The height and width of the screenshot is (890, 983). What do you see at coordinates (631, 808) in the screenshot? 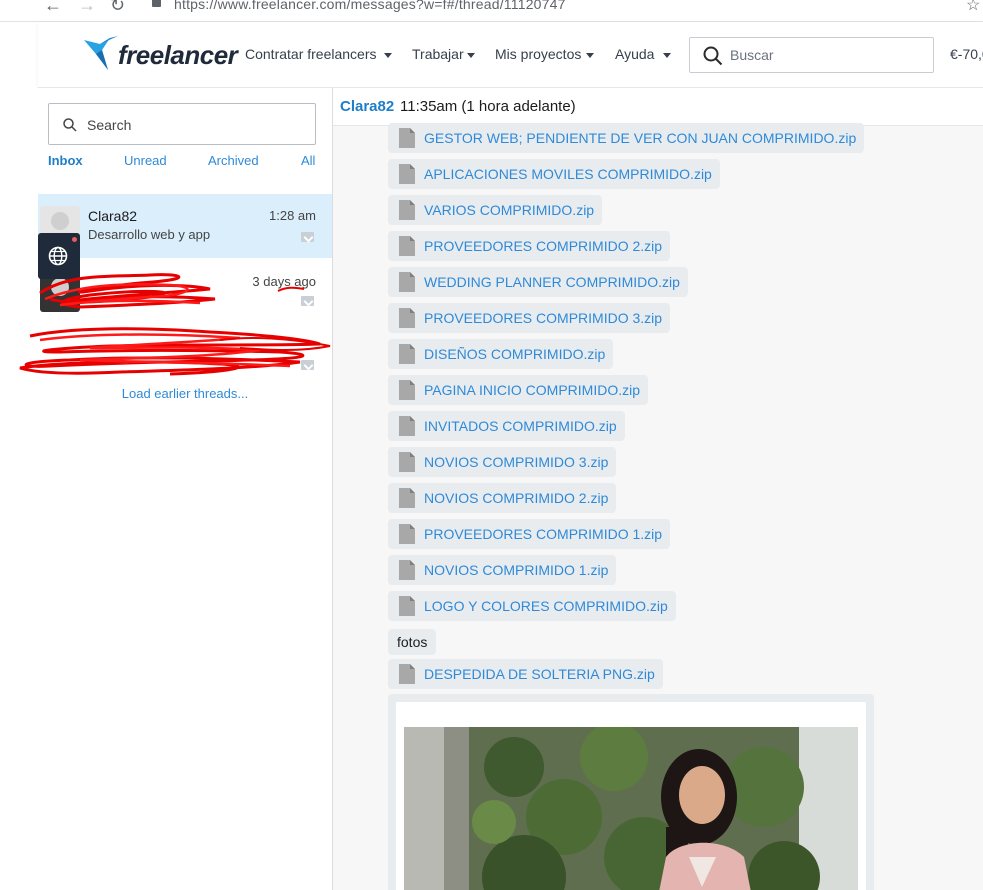
I see `photo-preview-image` at bounding box center [631, 808].